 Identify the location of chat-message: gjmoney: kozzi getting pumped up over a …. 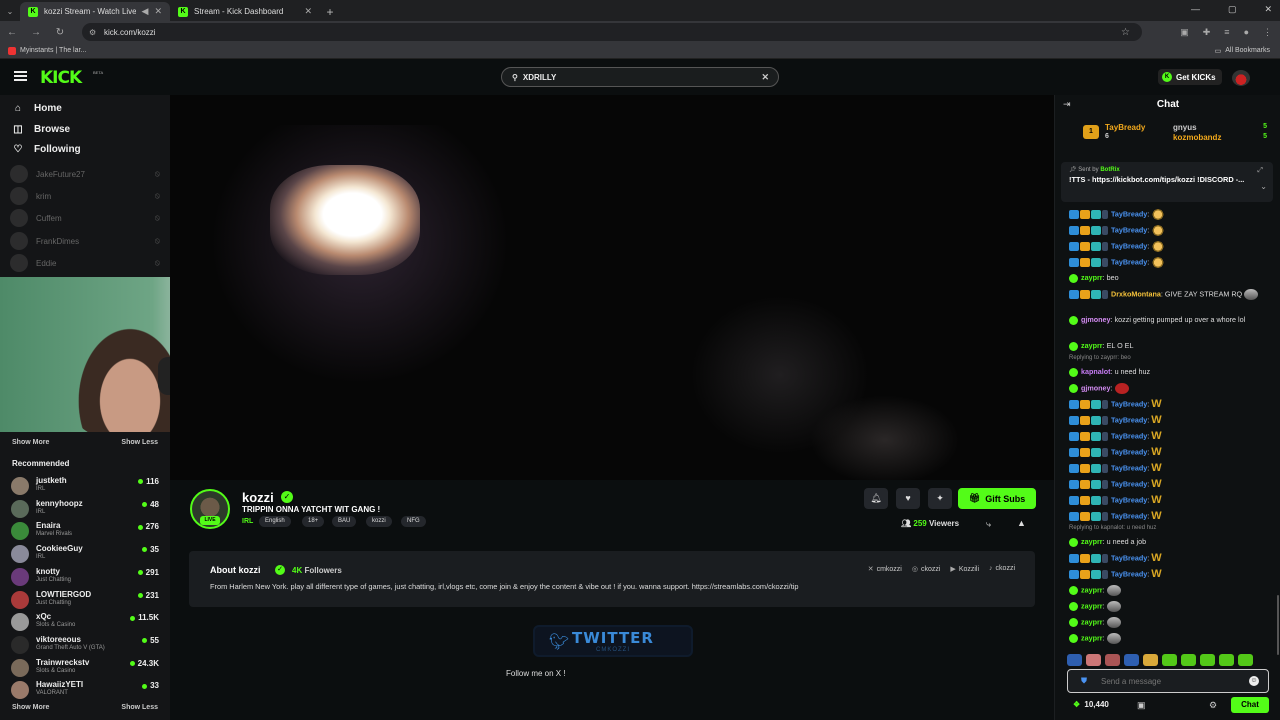
(1169, 320).